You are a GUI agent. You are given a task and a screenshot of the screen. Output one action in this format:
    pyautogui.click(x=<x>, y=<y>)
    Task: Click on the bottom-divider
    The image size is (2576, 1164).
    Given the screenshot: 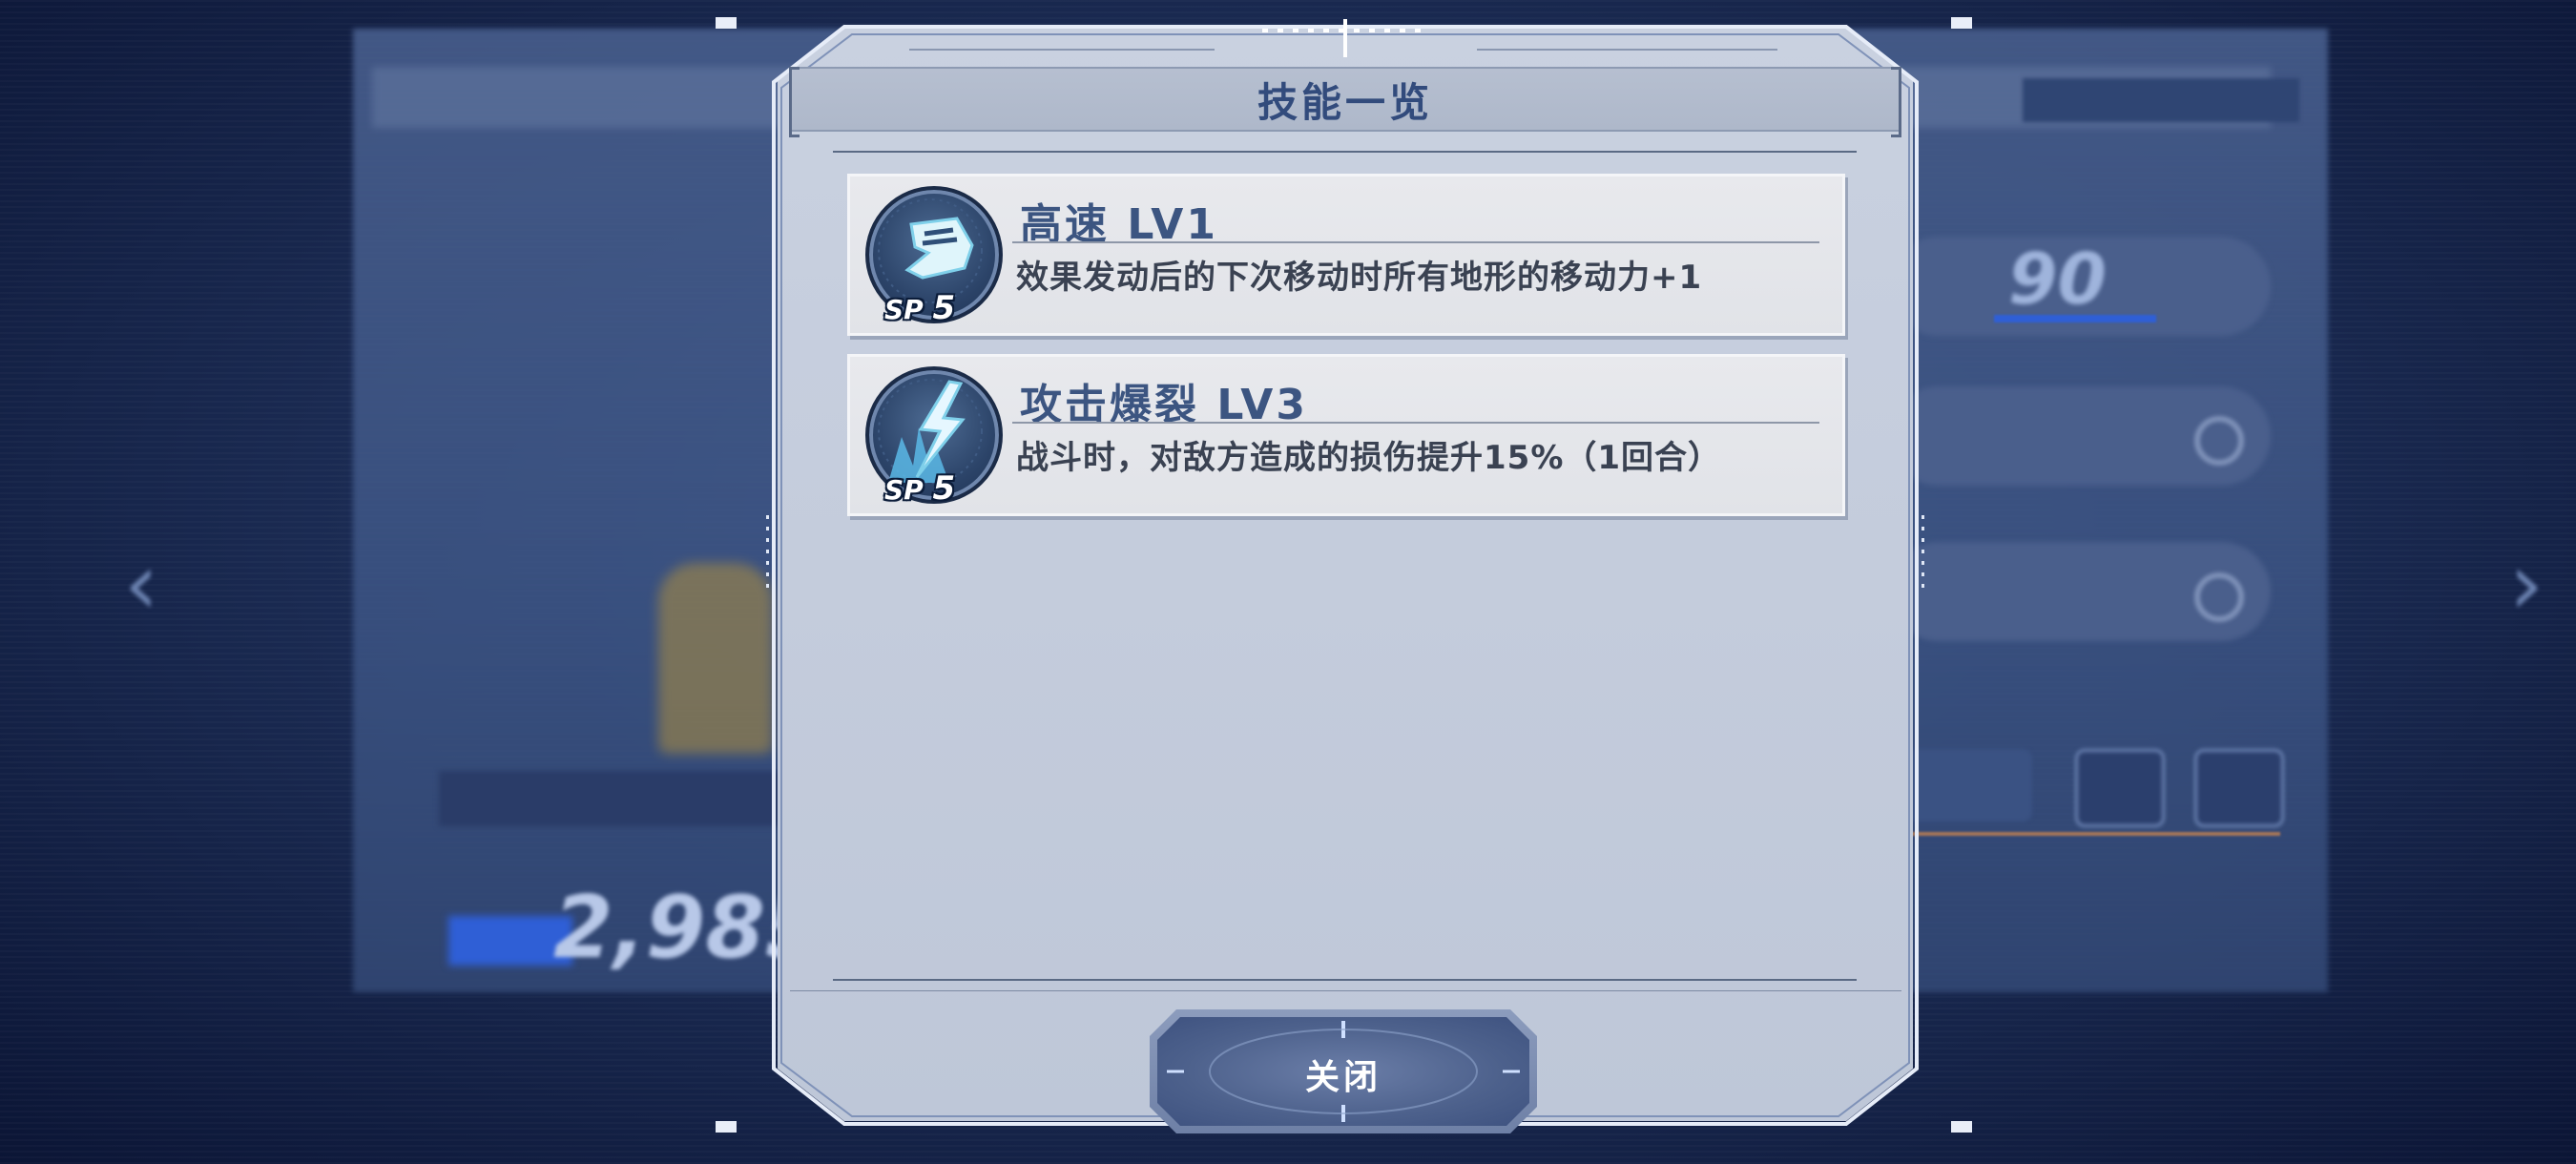 What is the action you would take?
    pyautogui.click(x=1345, y=980)
    